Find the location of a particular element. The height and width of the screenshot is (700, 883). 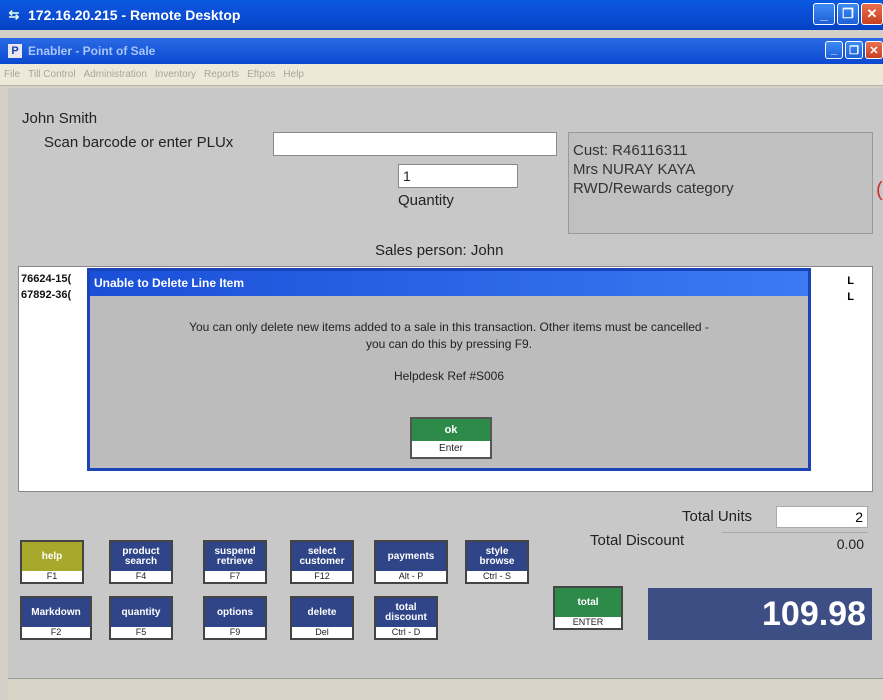

total-units-label: Total Units is located at coordinates (717, 516).